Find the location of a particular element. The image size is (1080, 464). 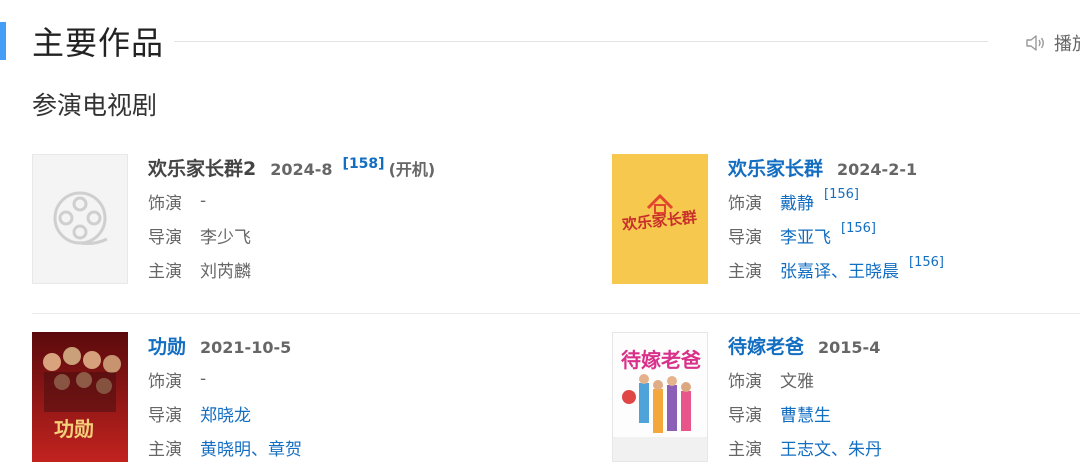

work-poster: 功勋 is located at coordinates (80, 397).